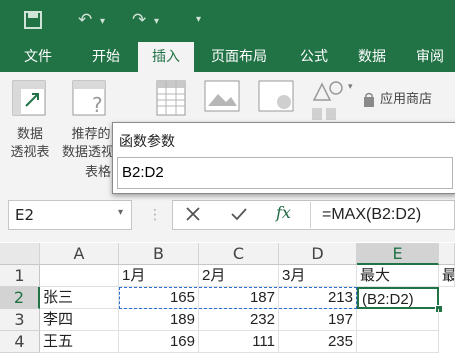  I want to click on tab-review: 审阅, so click(428, 57).